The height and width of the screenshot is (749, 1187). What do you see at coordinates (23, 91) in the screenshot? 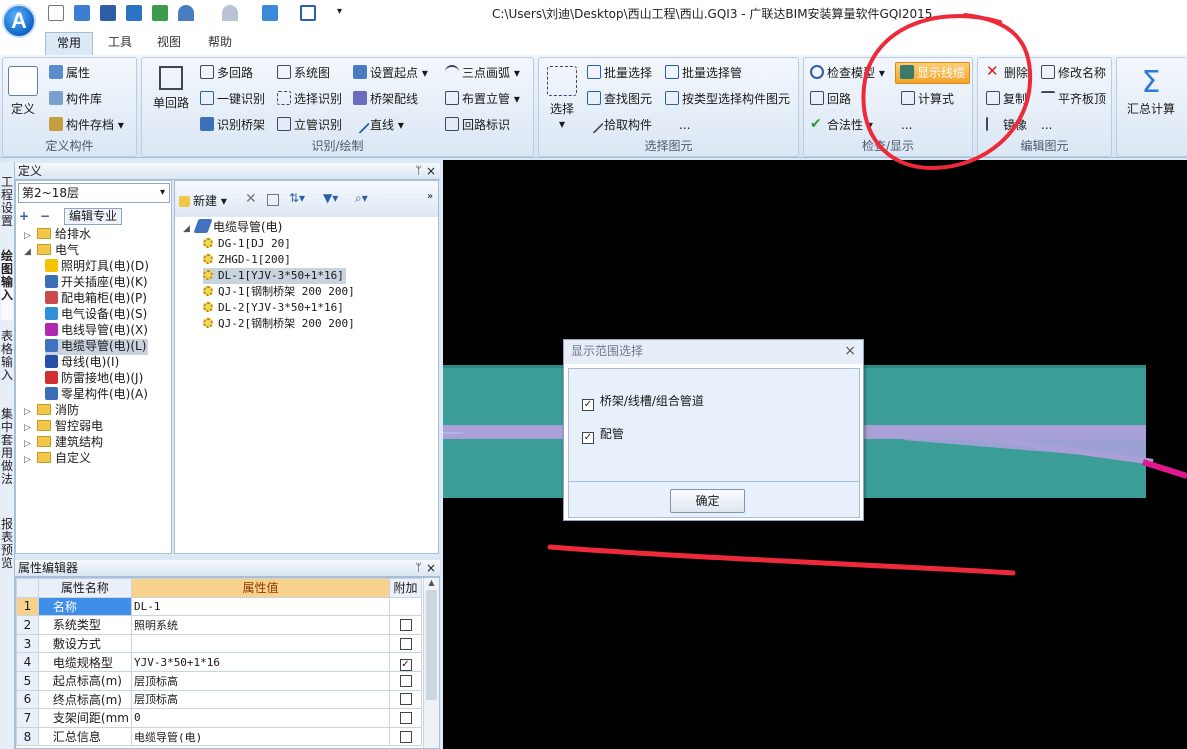
I see `define-button: 定义` at bounding box center [23, 91].